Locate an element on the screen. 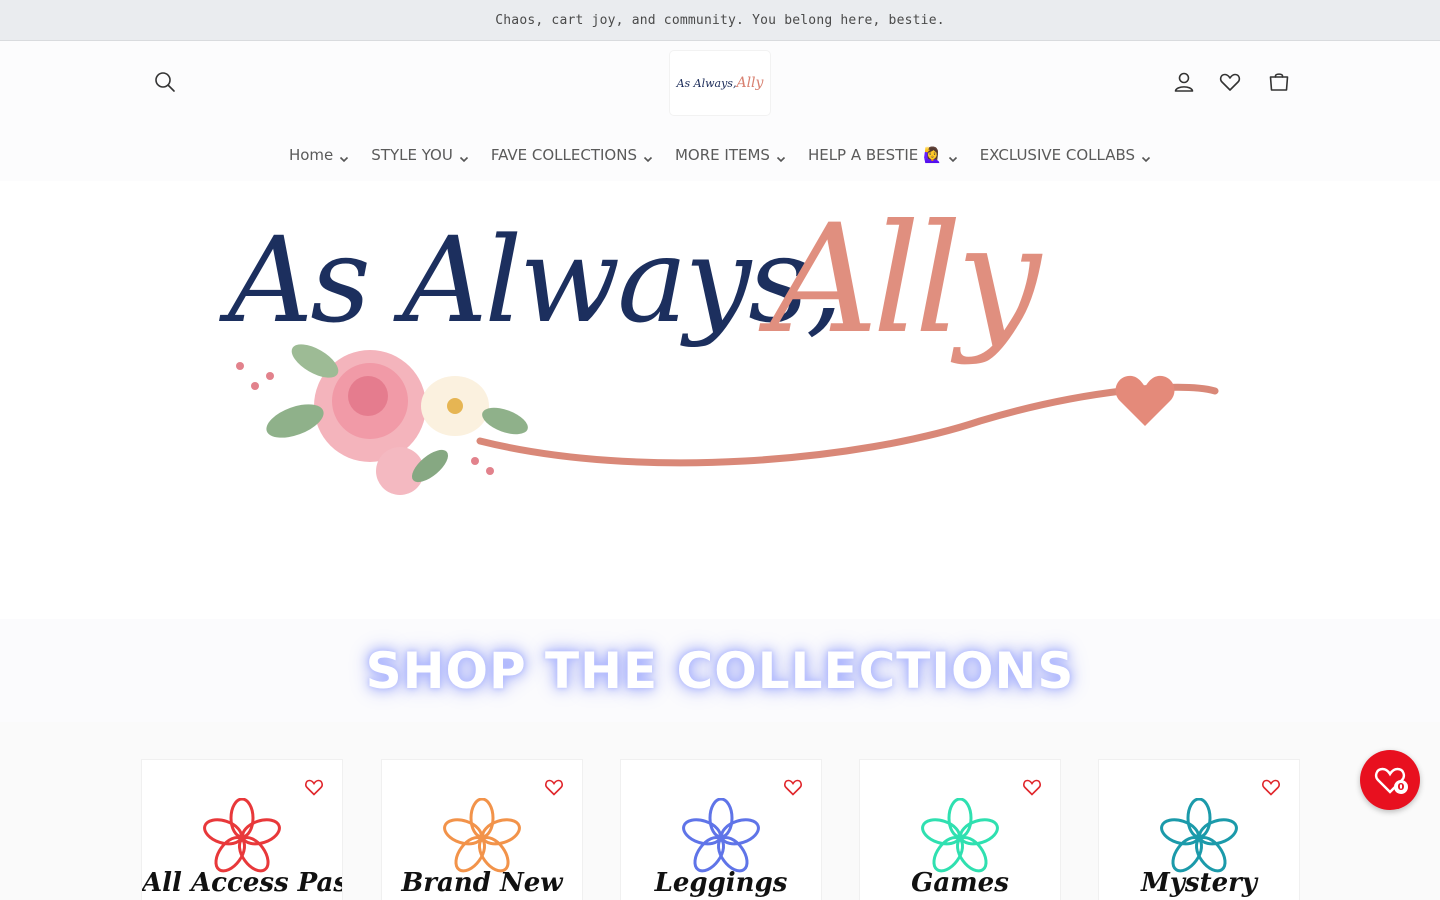 The height and width of the screenshot is (900, 1440). nav-label: STYLE YOU is located at coordinates (412, 155).